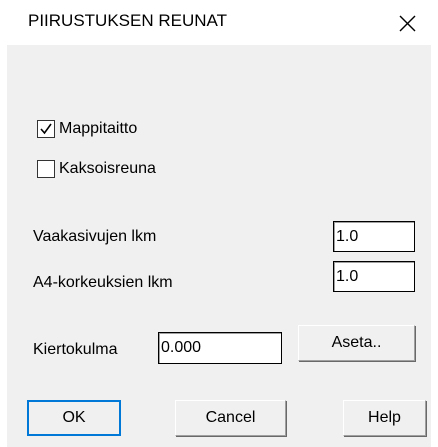 This screenshot has height=447, width=438. What do you see at coordinates (98, 128) in the screenshot?
I see `mappitaitto-label: Mappitaitto` at bounding box center [98, 128].